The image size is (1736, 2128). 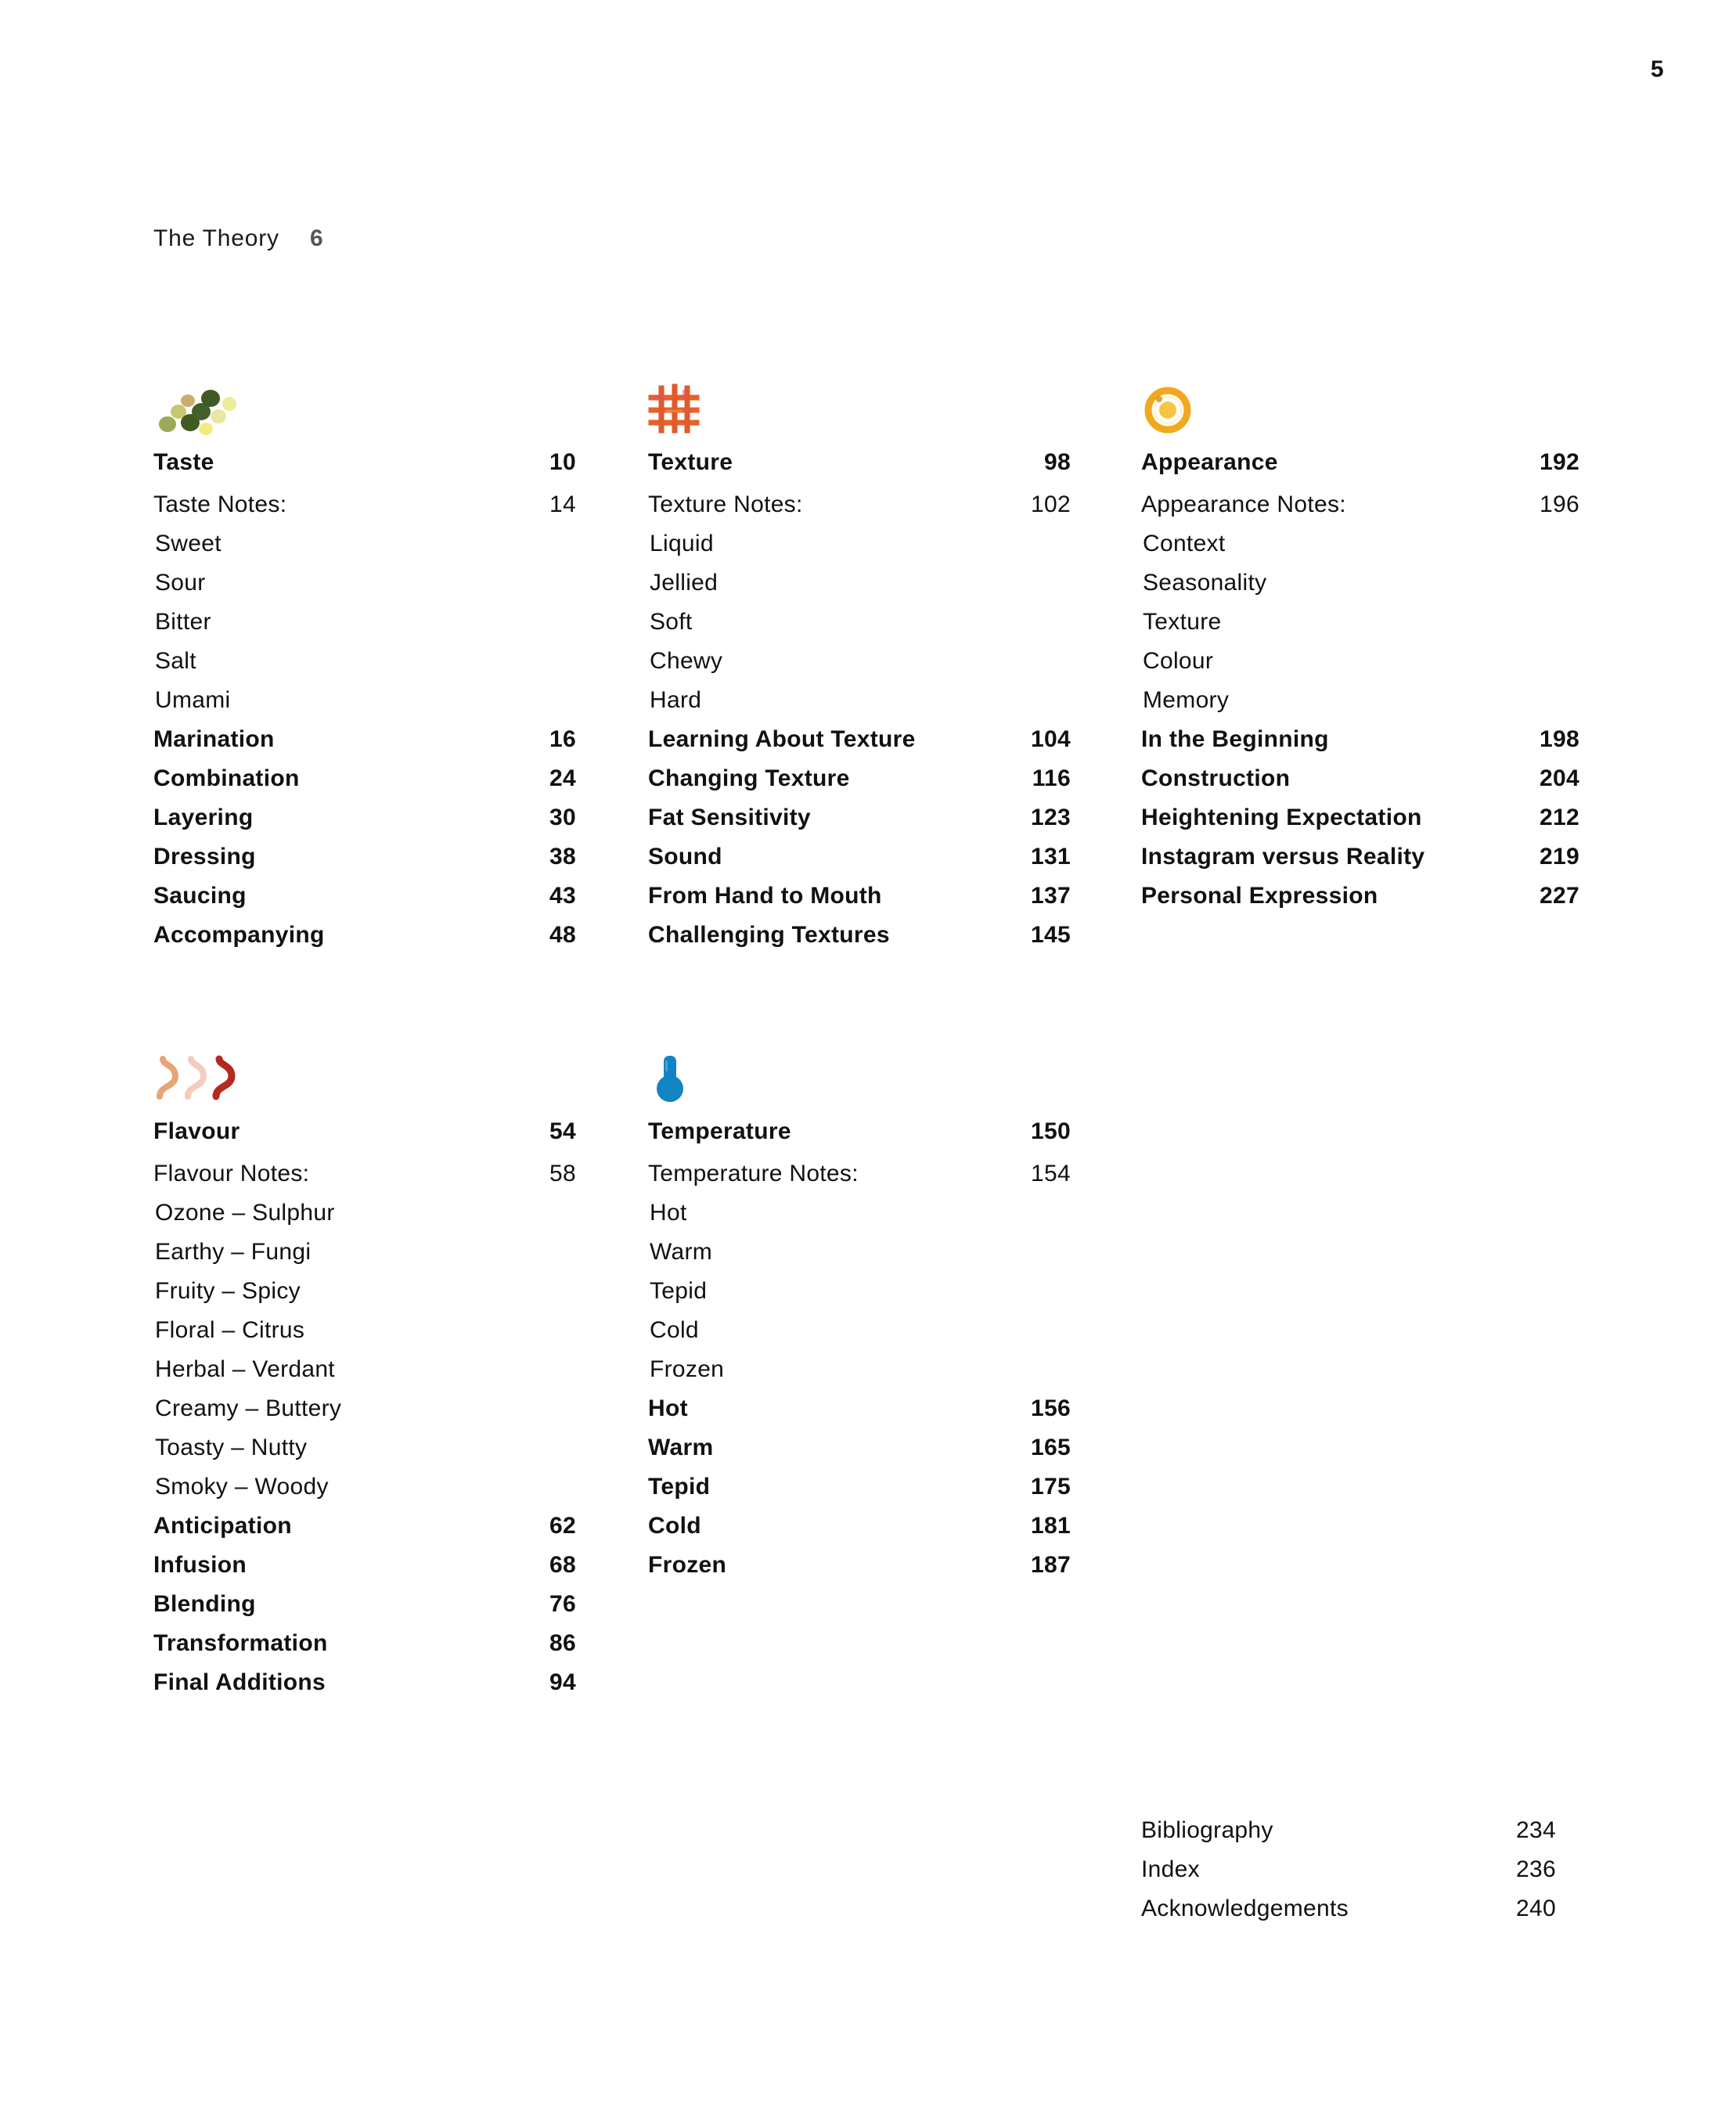 I want to click on toc-entry-row: Marination 16, so click(x=364, y=745).